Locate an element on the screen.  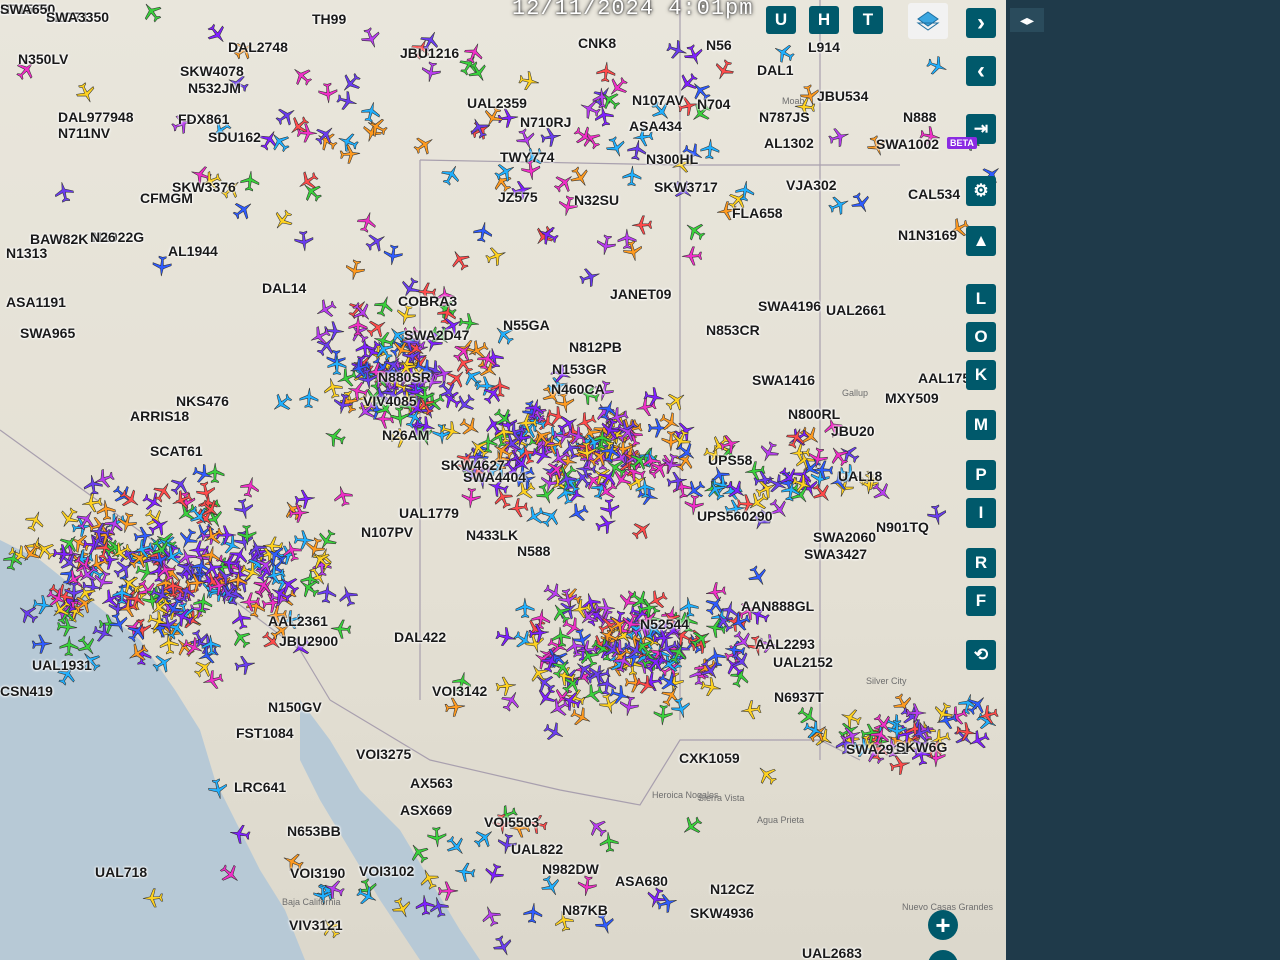
h-button: H is located at coordinates (824, 20).